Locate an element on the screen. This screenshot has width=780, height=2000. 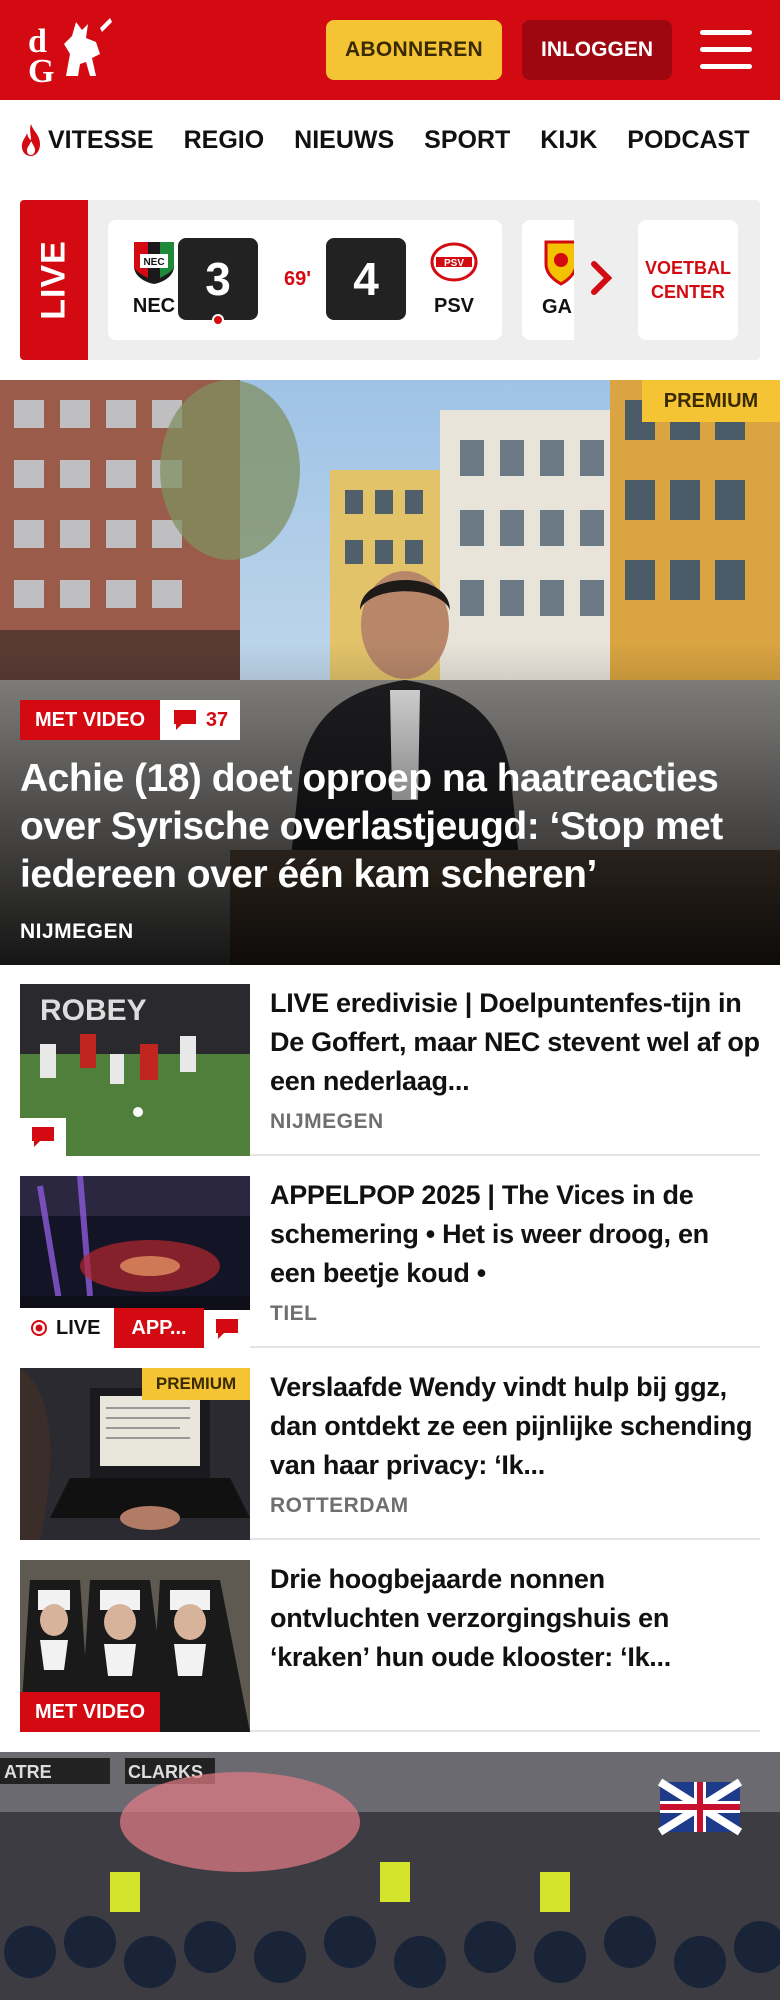
svg-text: PSV is located at coordinates (454, 263).